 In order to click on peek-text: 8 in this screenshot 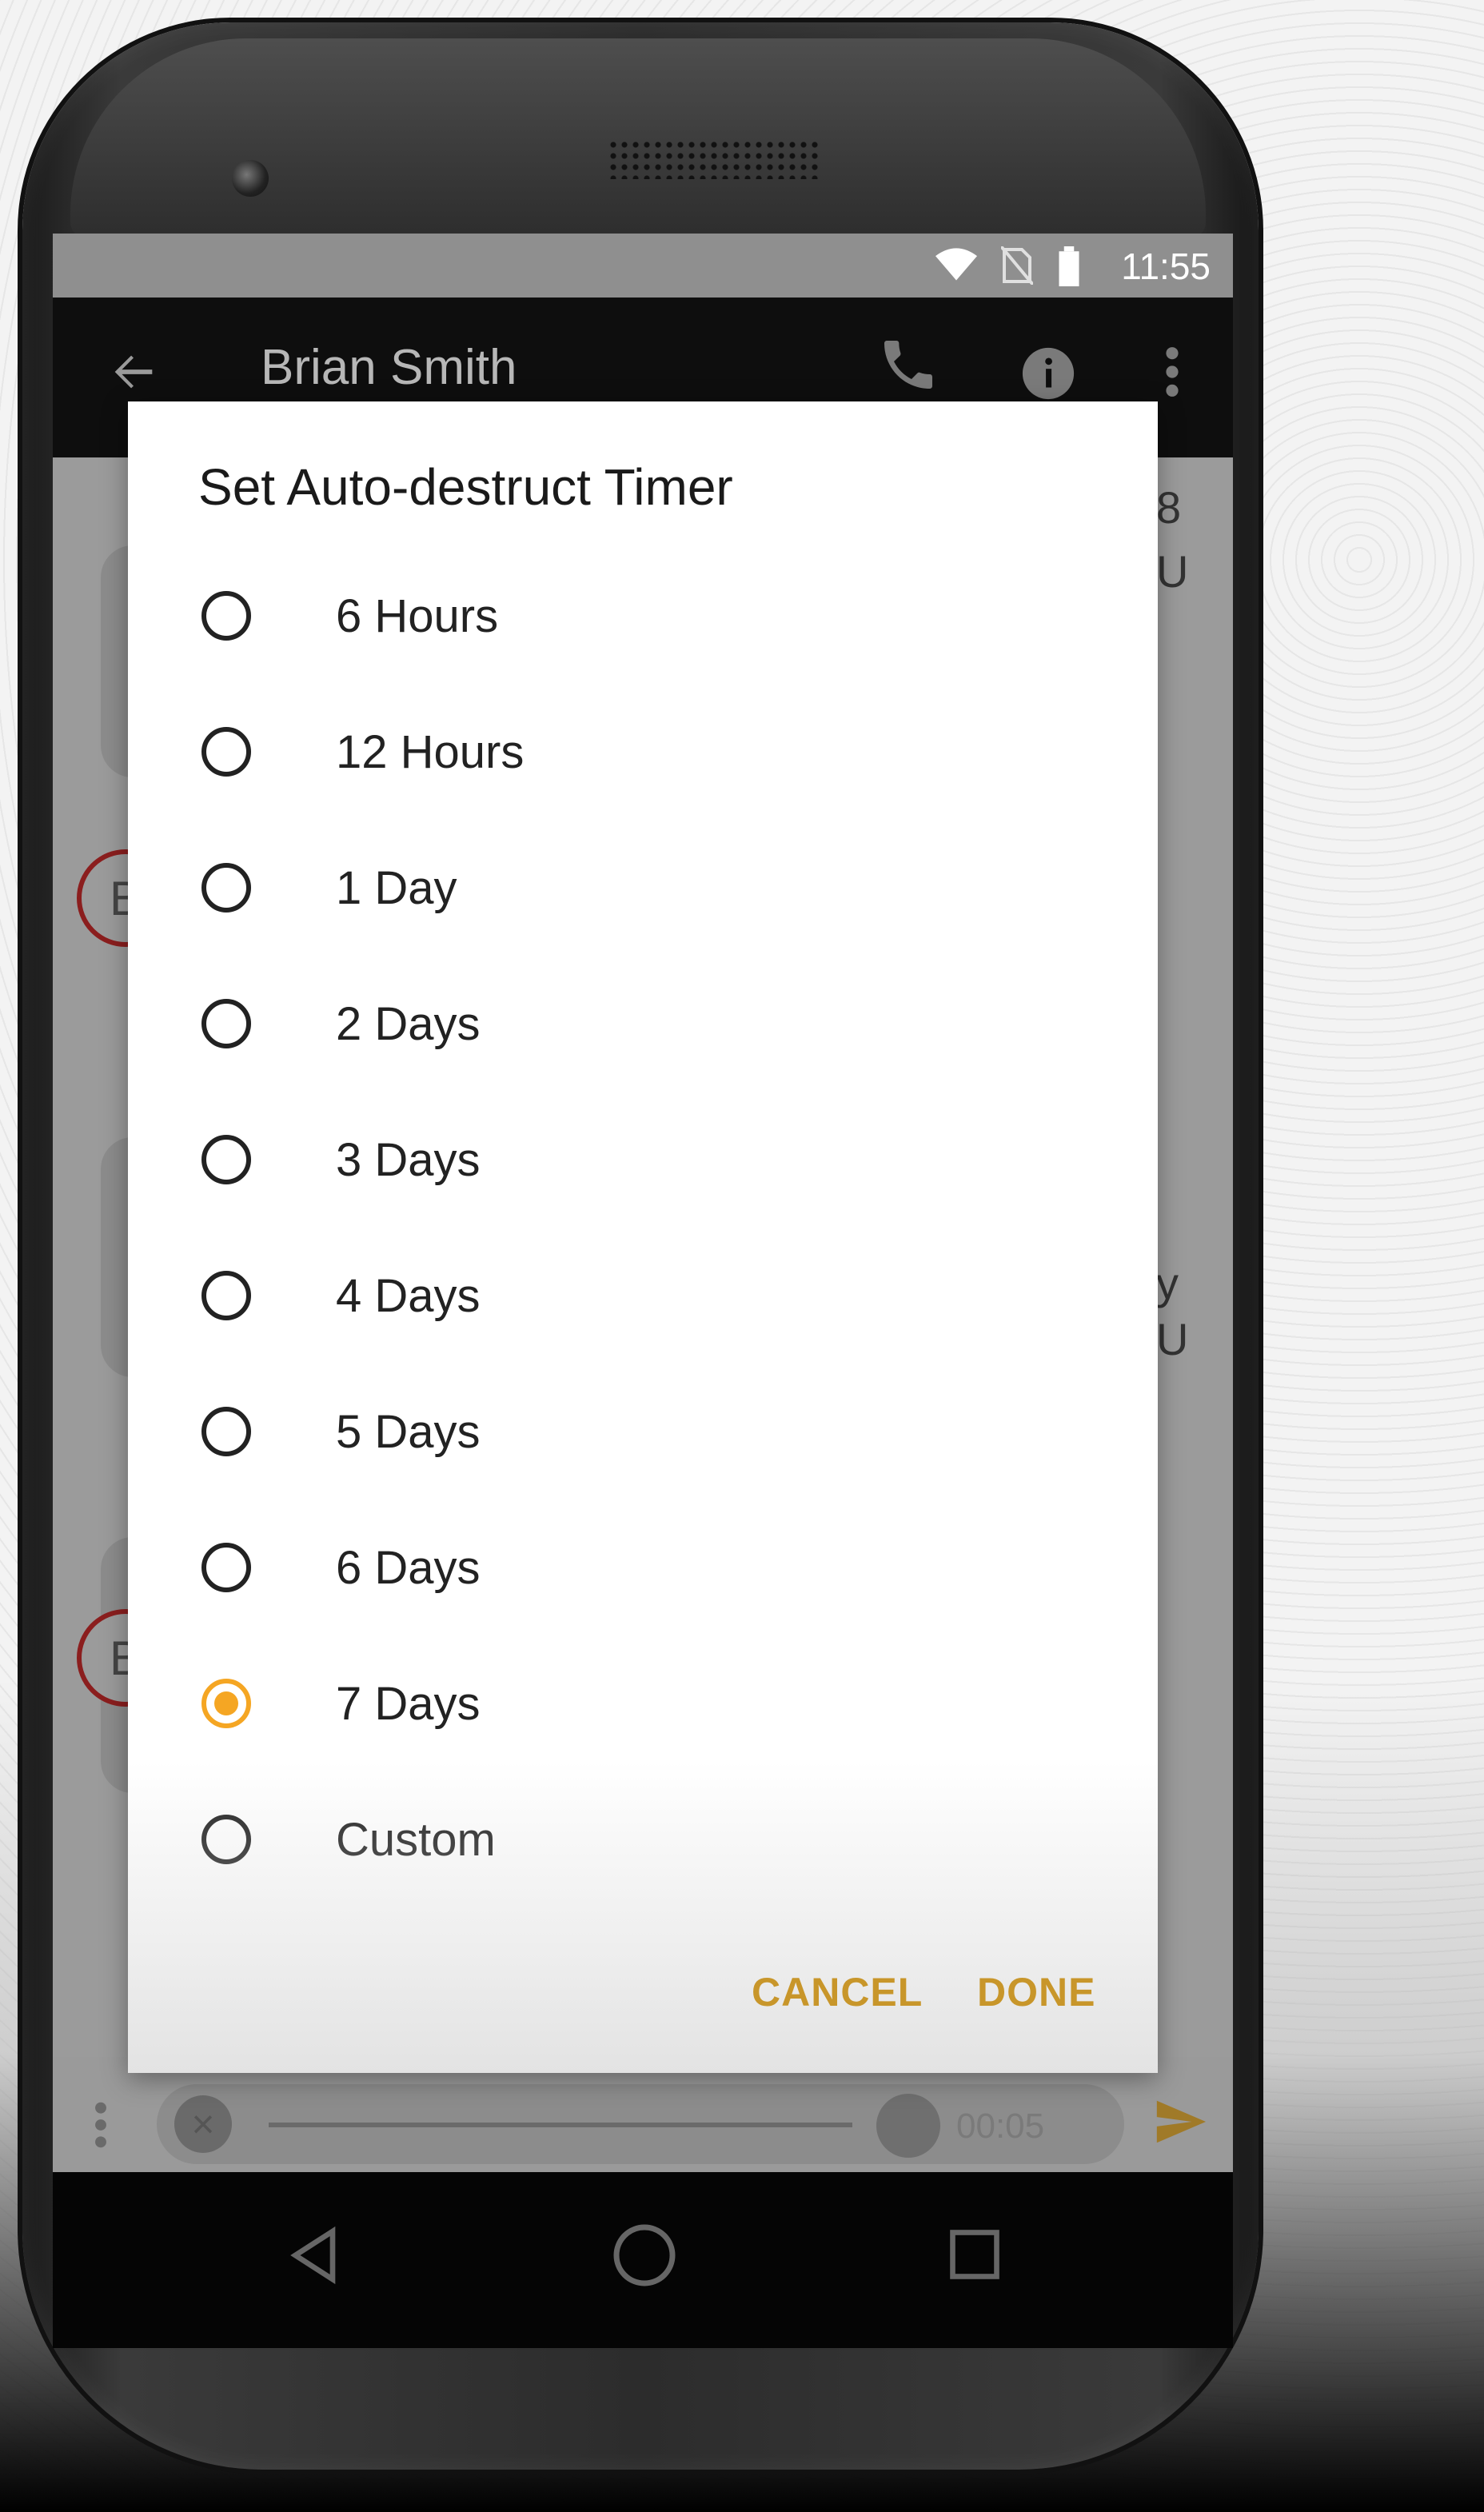, I will do `click(1169, 508)`.